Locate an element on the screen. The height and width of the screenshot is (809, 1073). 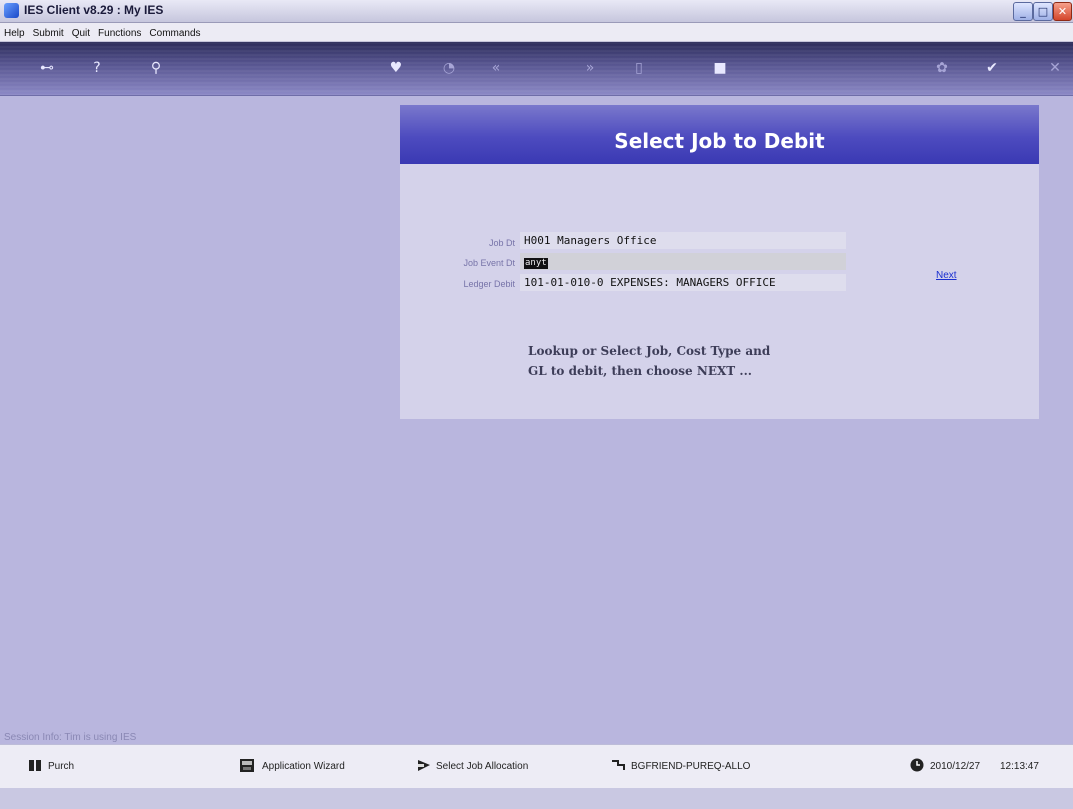
job-event-field: anyt is located at coordinates (683, 261).